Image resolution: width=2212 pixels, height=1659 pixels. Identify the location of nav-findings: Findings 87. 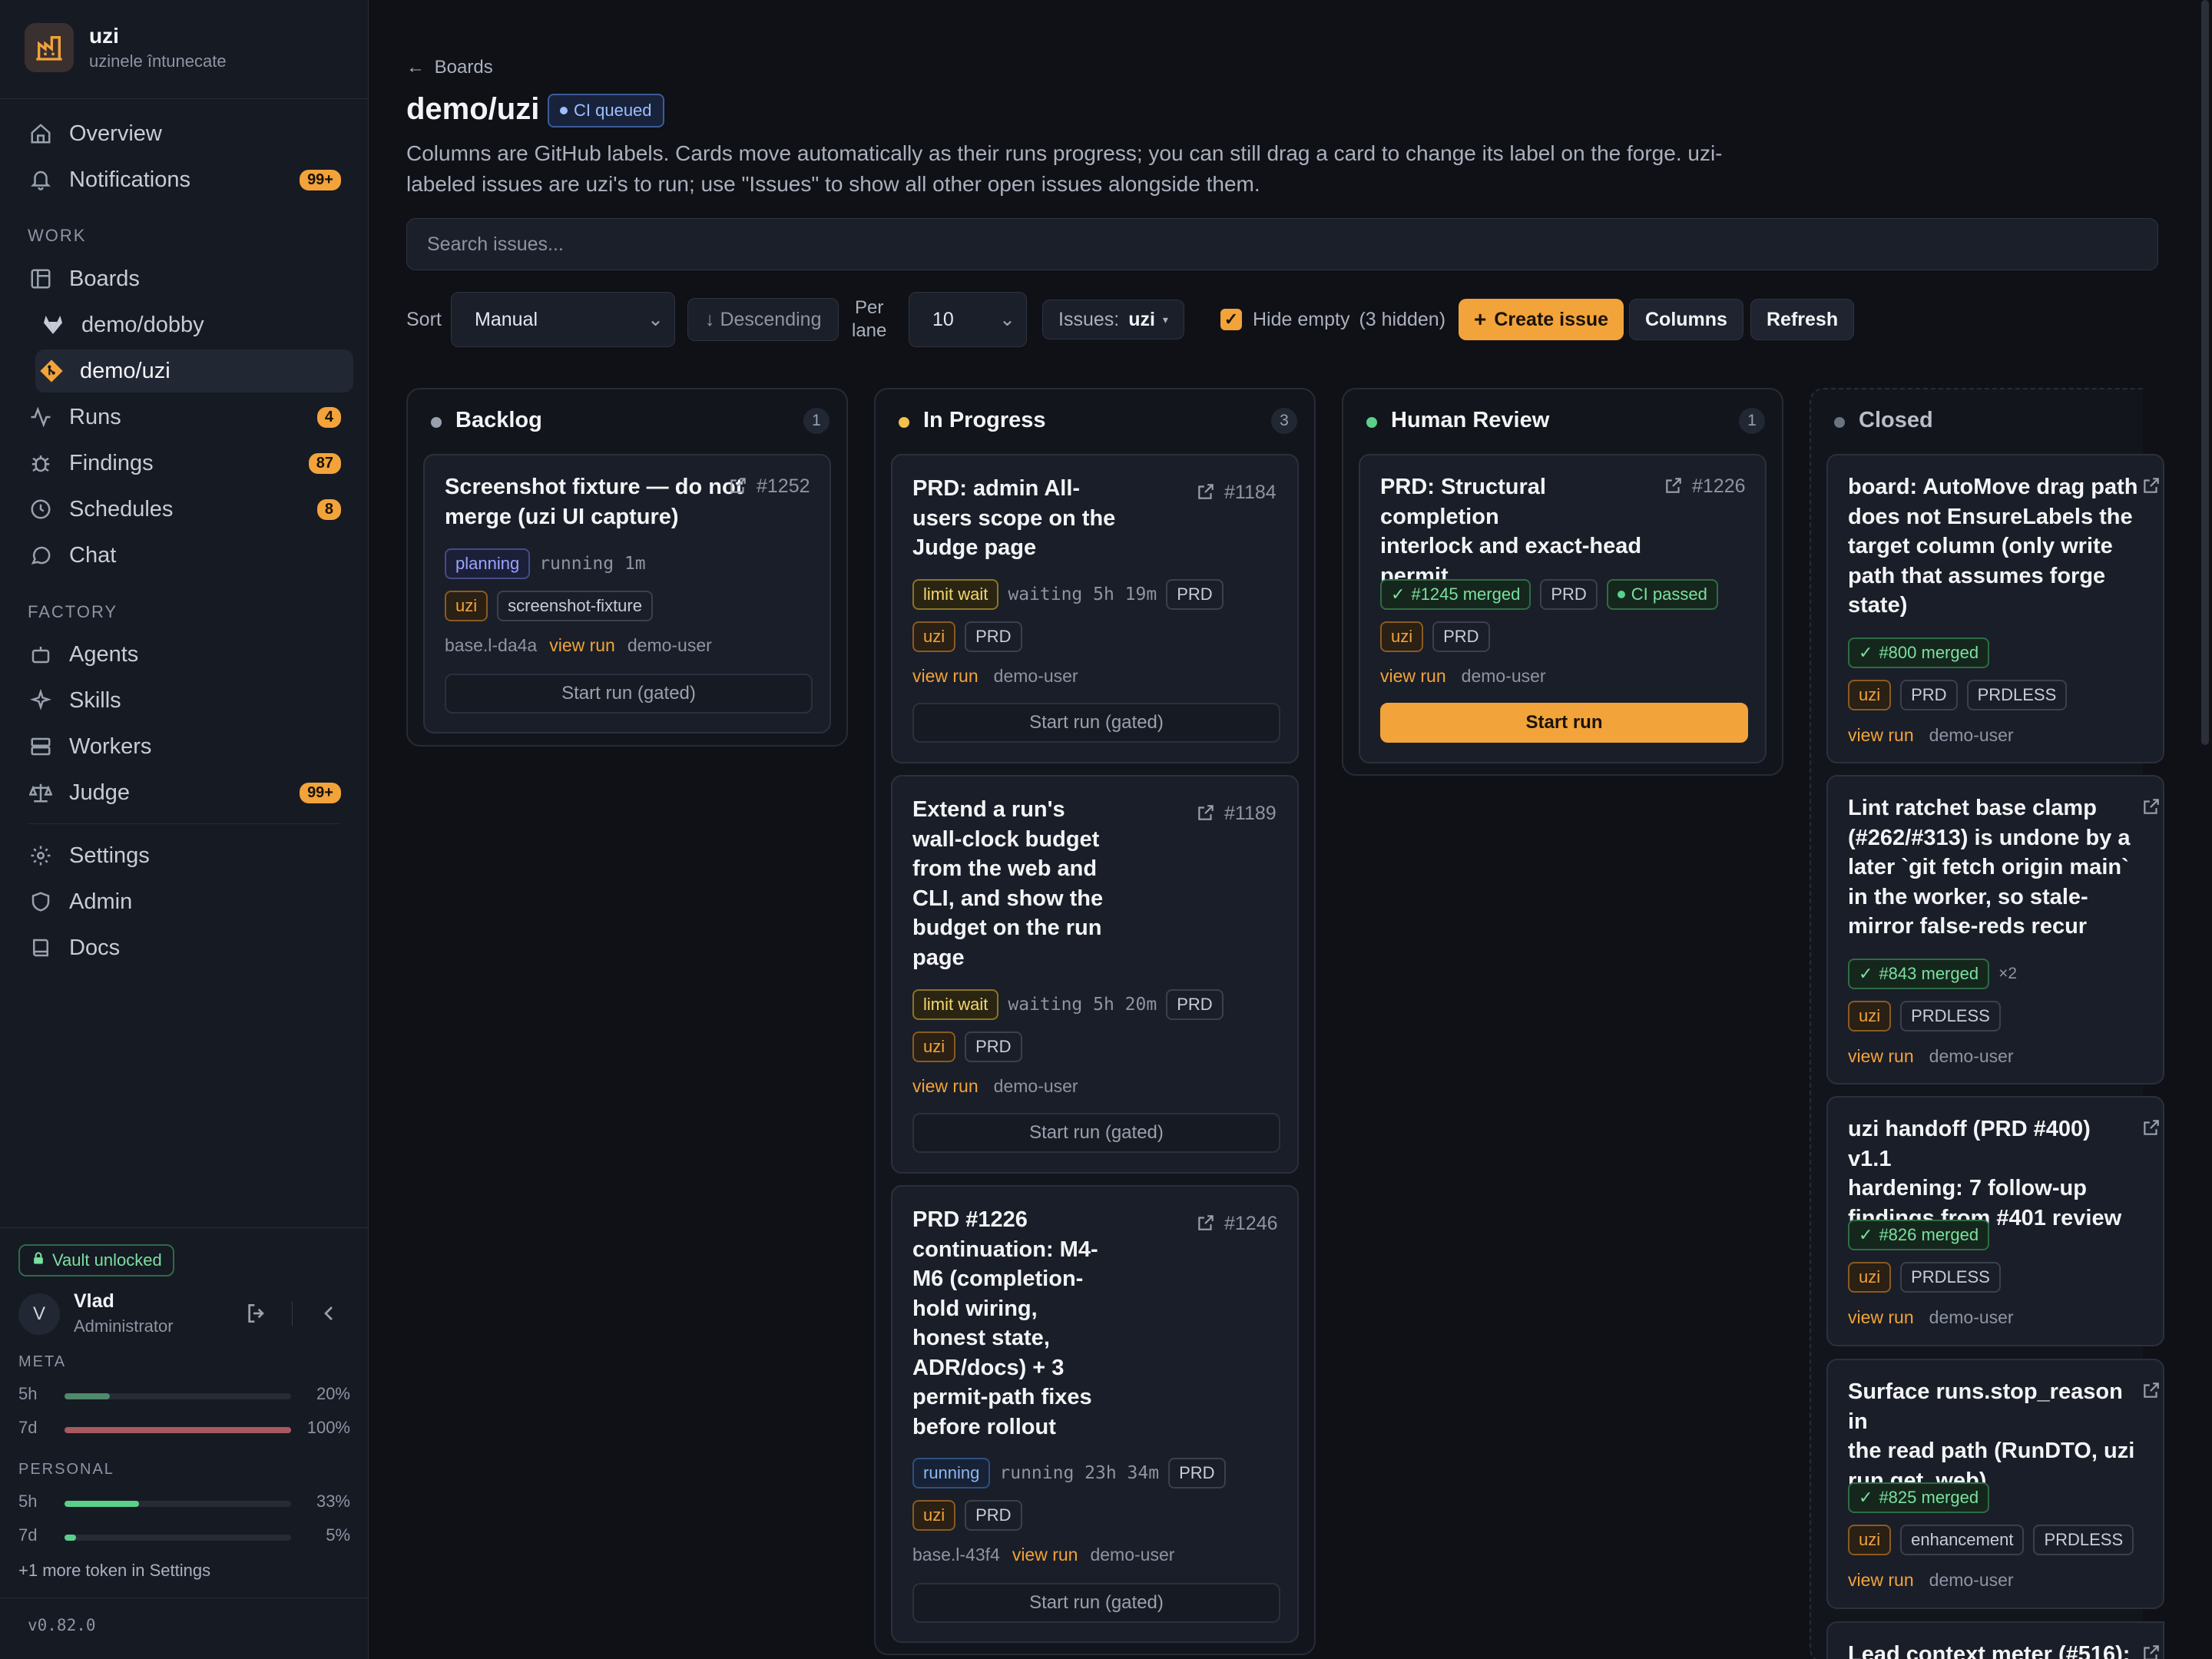
(183, 464).